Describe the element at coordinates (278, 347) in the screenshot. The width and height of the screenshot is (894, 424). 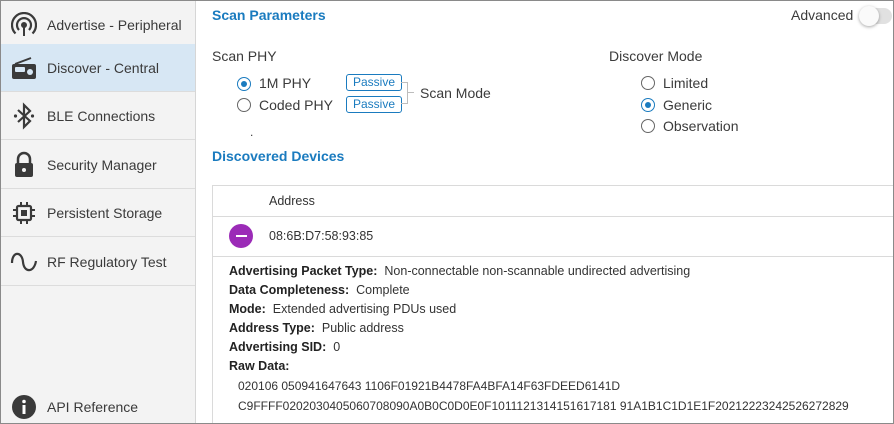
I see `detail-key: Advertising SID:` at that location.